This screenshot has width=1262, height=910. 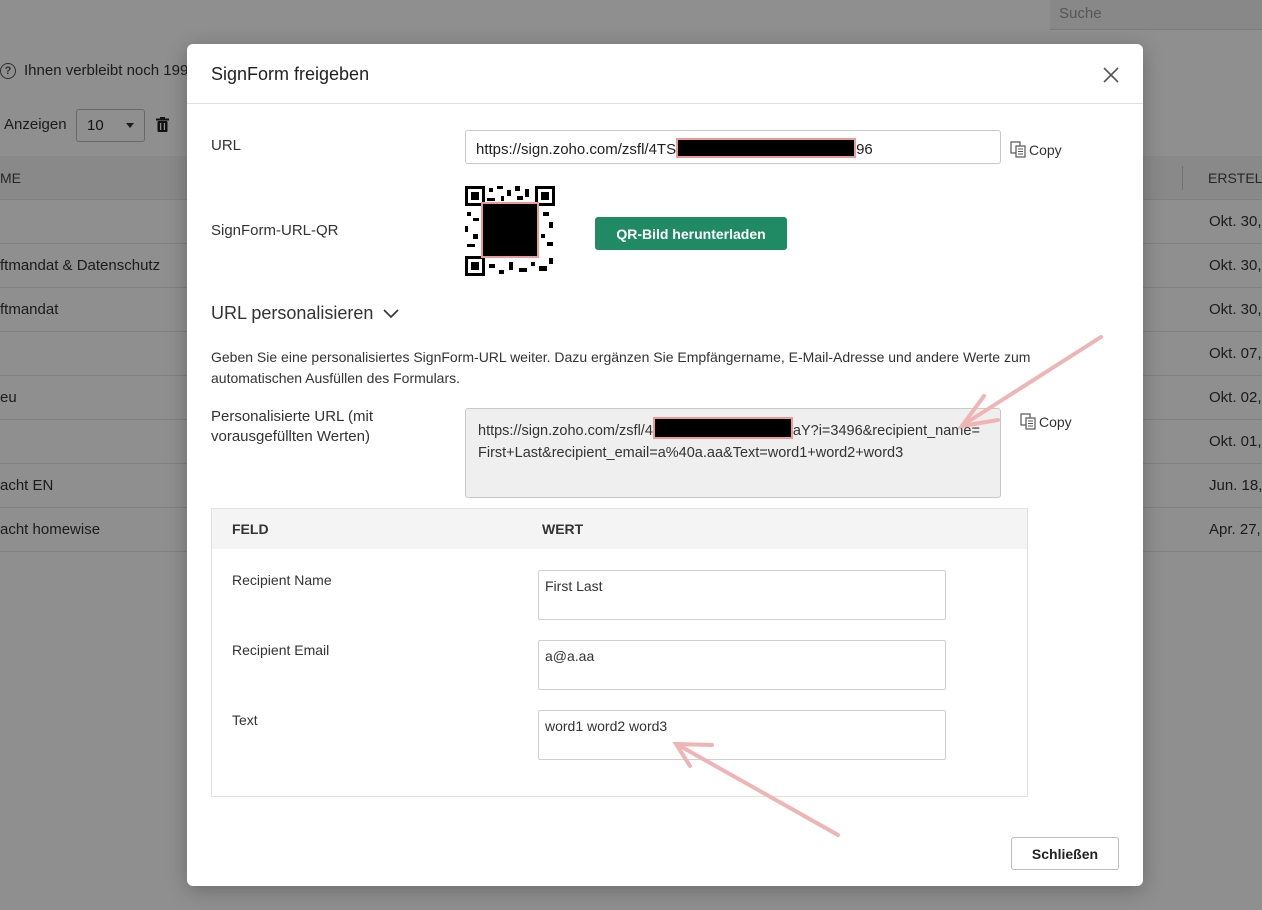 I want to click on field-label-recipient-name: Recipient Name, so click(x=282, y=580).